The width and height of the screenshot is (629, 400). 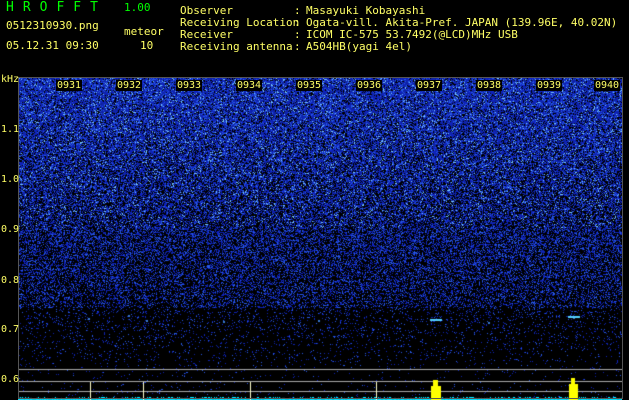 I want to click on time-tick-label: 0935, so click(x=309, y=85).